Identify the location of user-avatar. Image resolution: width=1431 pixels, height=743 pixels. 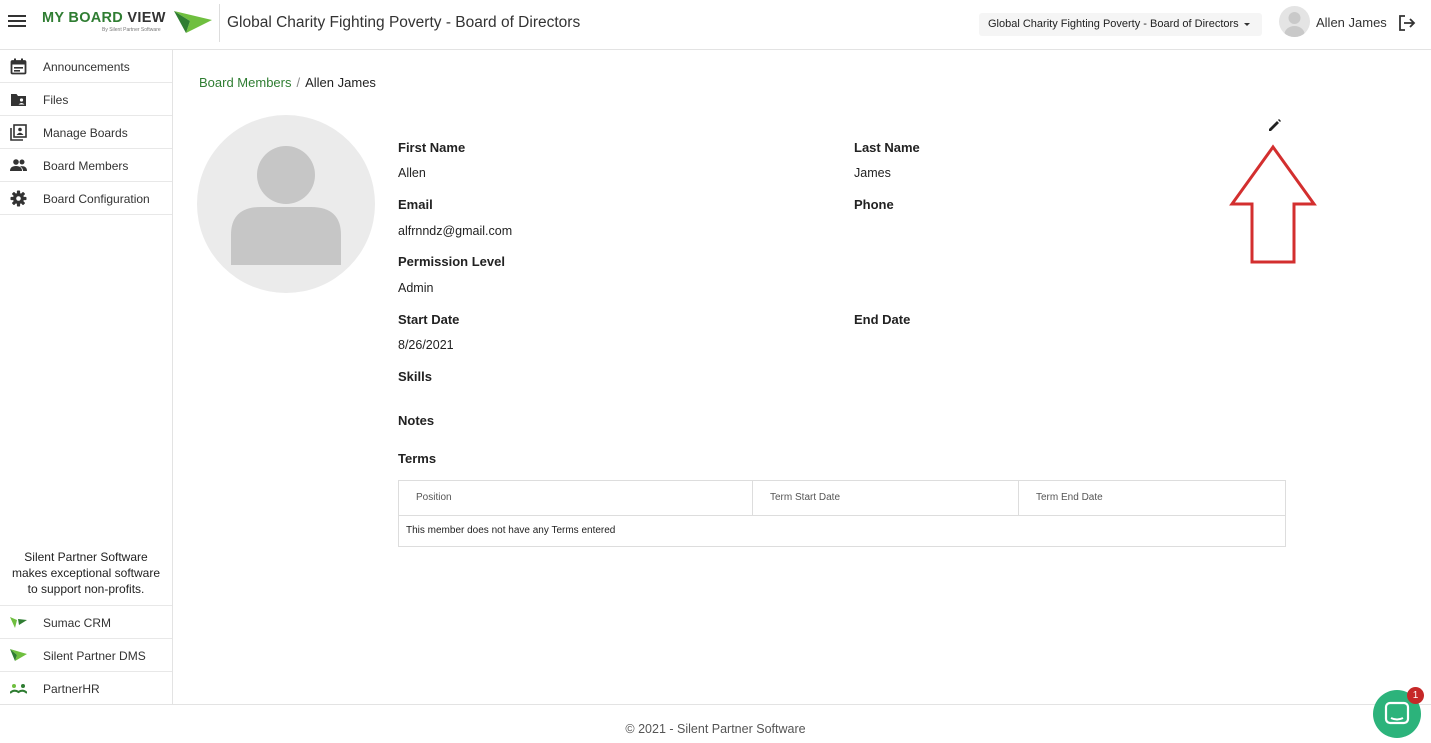
(1294, 21).